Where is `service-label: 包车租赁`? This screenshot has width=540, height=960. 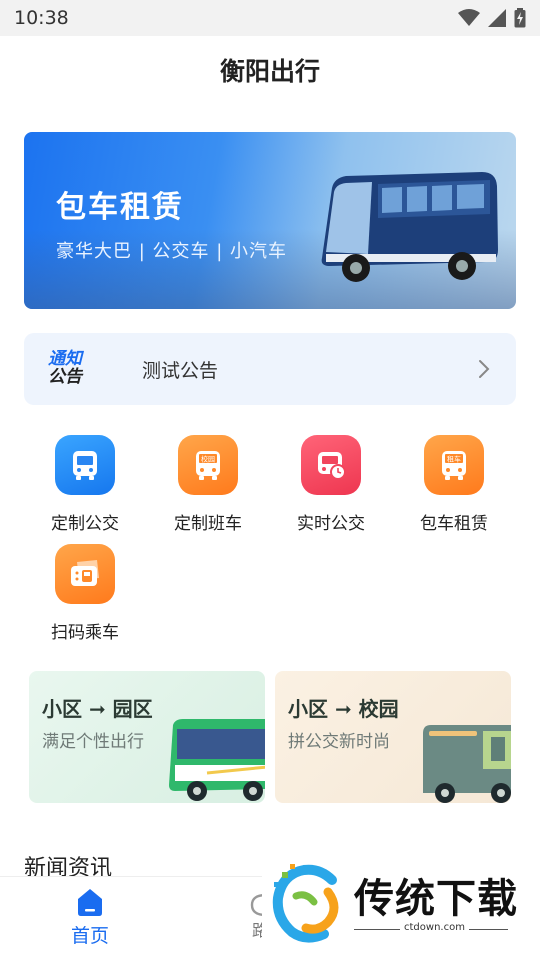
service-label: 包车租赁 is located at coordinates (454, 524).